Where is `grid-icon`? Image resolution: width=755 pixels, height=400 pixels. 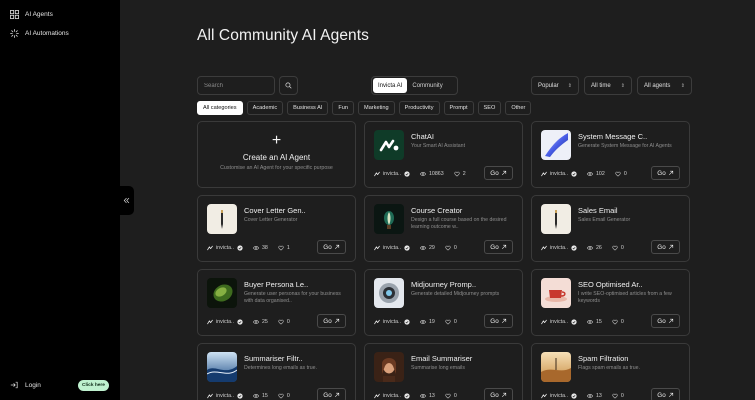 grid-icon is located at coordinates (14, 14).